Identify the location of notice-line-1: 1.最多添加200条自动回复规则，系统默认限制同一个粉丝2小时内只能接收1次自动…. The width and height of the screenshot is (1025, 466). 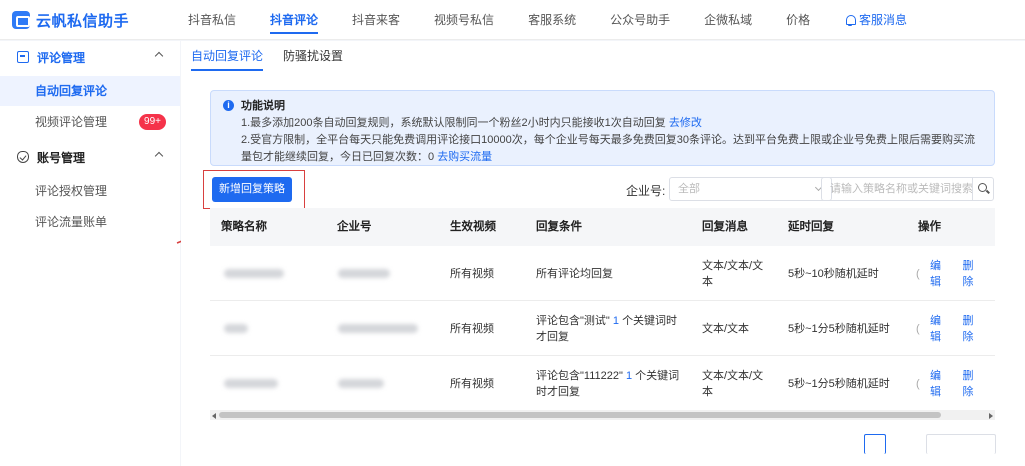
(612, 123).